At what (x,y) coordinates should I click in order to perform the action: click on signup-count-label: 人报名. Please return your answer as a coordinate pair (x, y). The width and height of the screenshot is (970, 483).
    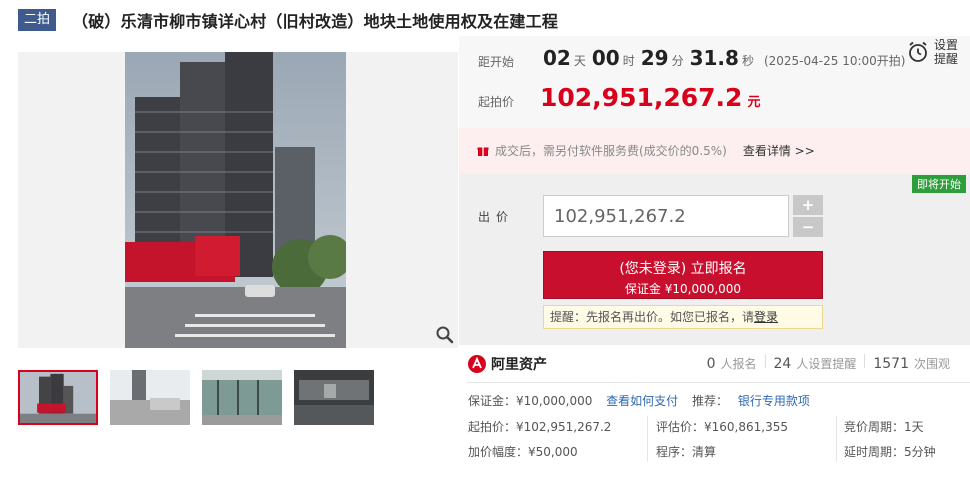
    Looking at the image, I should click on (738, 364).